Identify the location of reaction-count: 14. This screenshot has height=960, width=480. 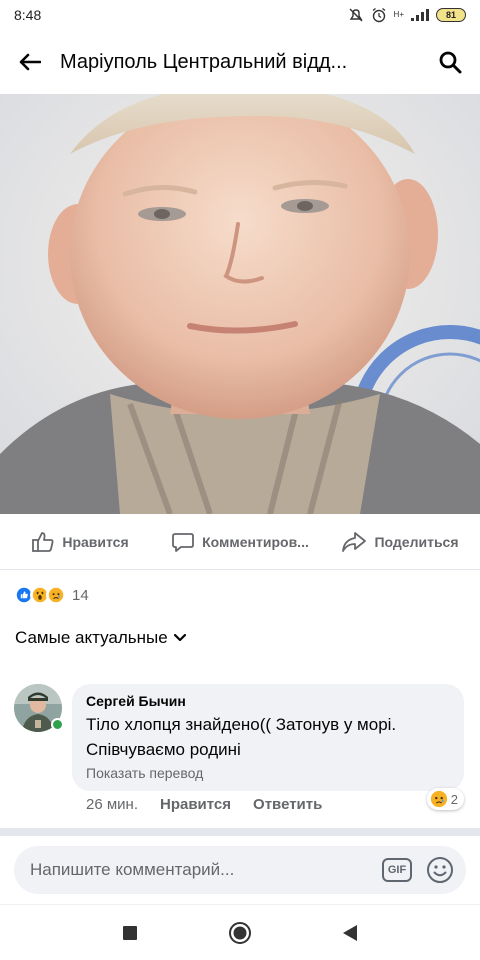
(80, 595).